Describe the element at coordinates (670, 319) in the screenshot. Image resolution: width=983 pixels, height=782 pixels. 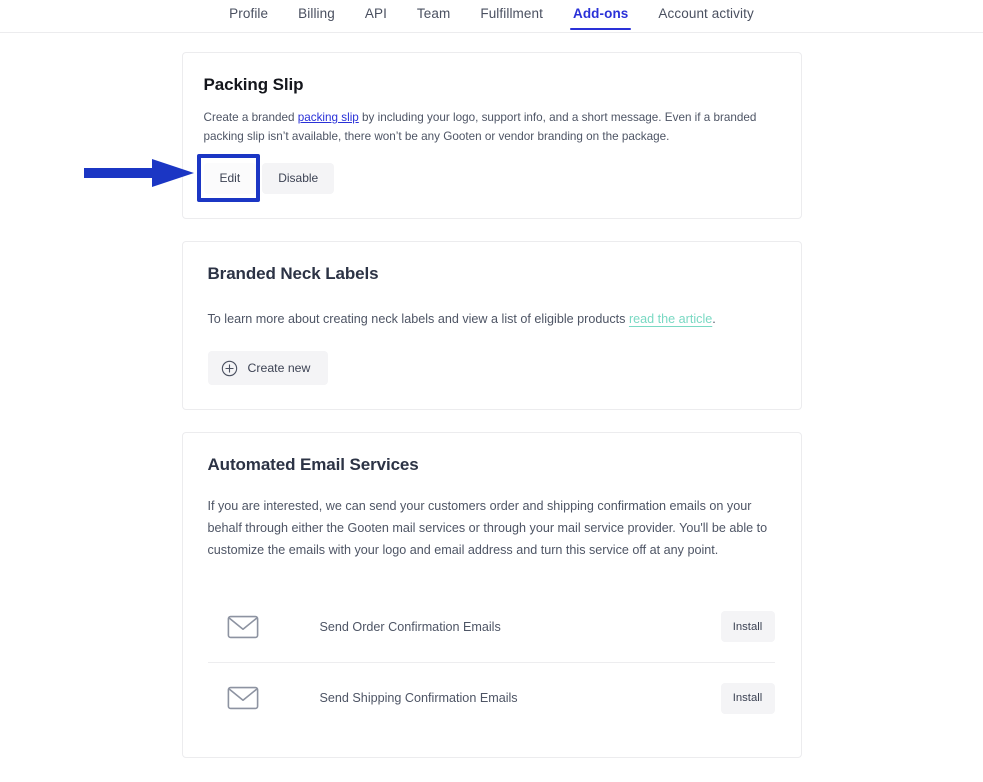
I see `read-the-article-link: read the article` at that location.